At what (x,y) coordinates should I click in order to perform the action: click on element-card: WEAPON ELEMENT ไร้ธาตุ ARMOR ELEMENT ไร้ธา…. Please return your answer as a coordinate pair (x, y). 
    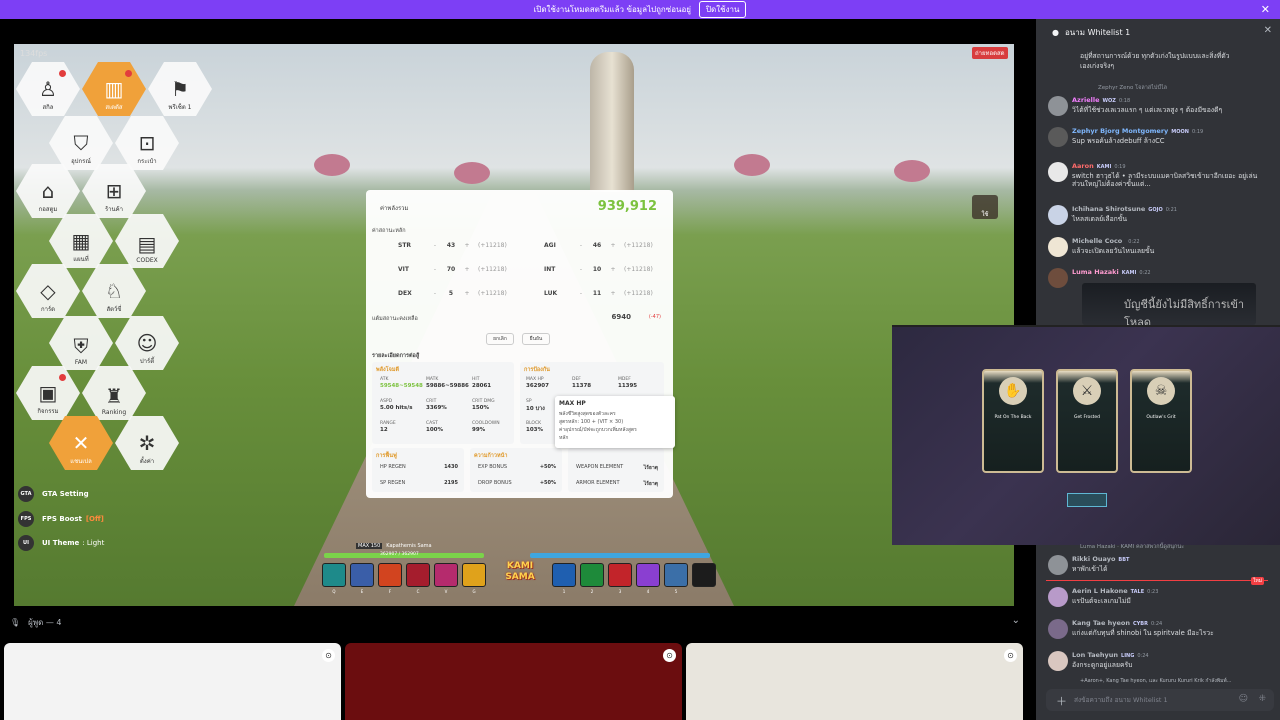
    Looking at the image, I should click on (616, 470).